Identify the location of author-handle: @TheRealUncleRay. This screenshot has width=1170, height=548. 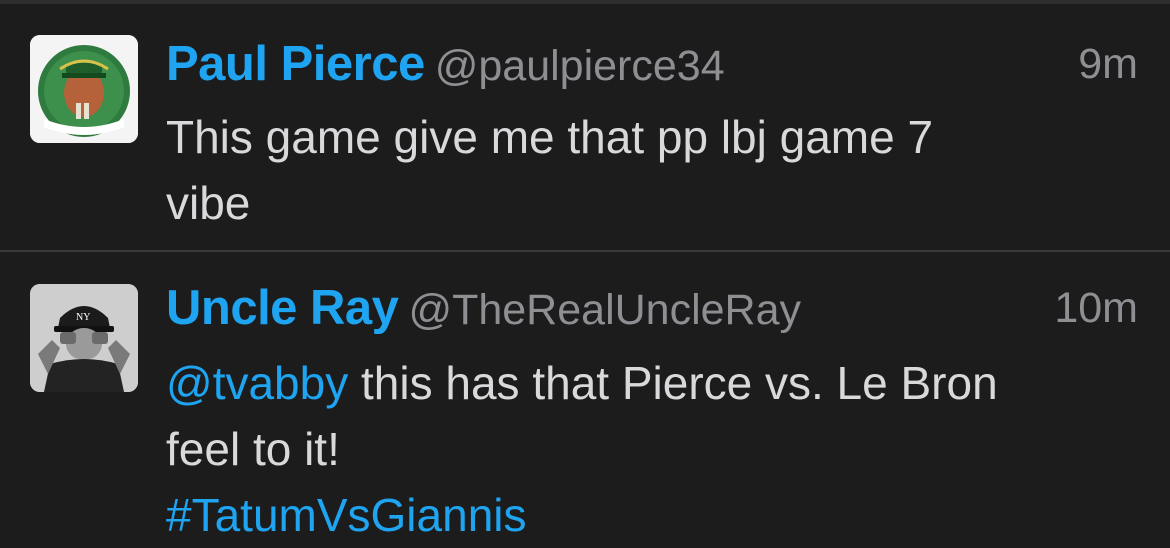
(604, 310).